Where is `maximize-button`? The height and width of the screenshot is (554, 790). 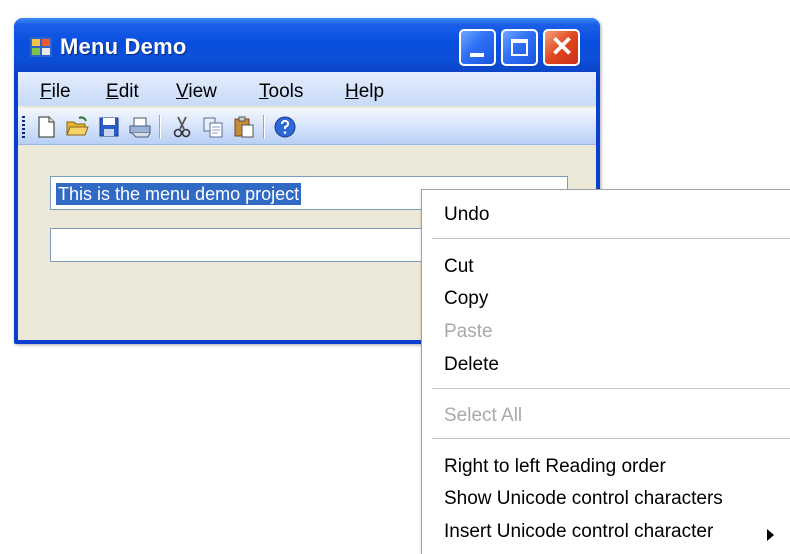
maximize-button is located at coordinates (519, 47).